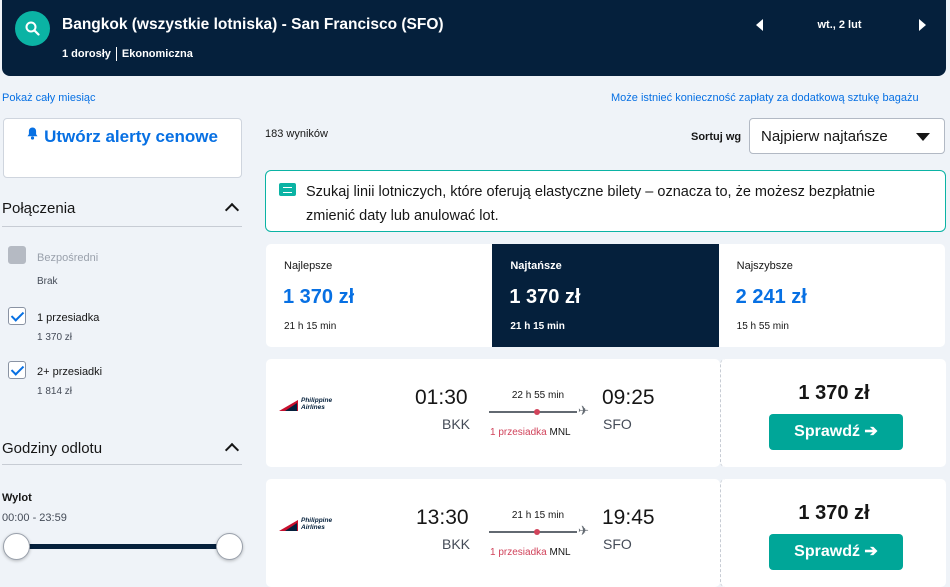  Describe the element at coordinates (52, 448) in the screenshot. I see `departure-times-title: Godziny odlotu` at that location.